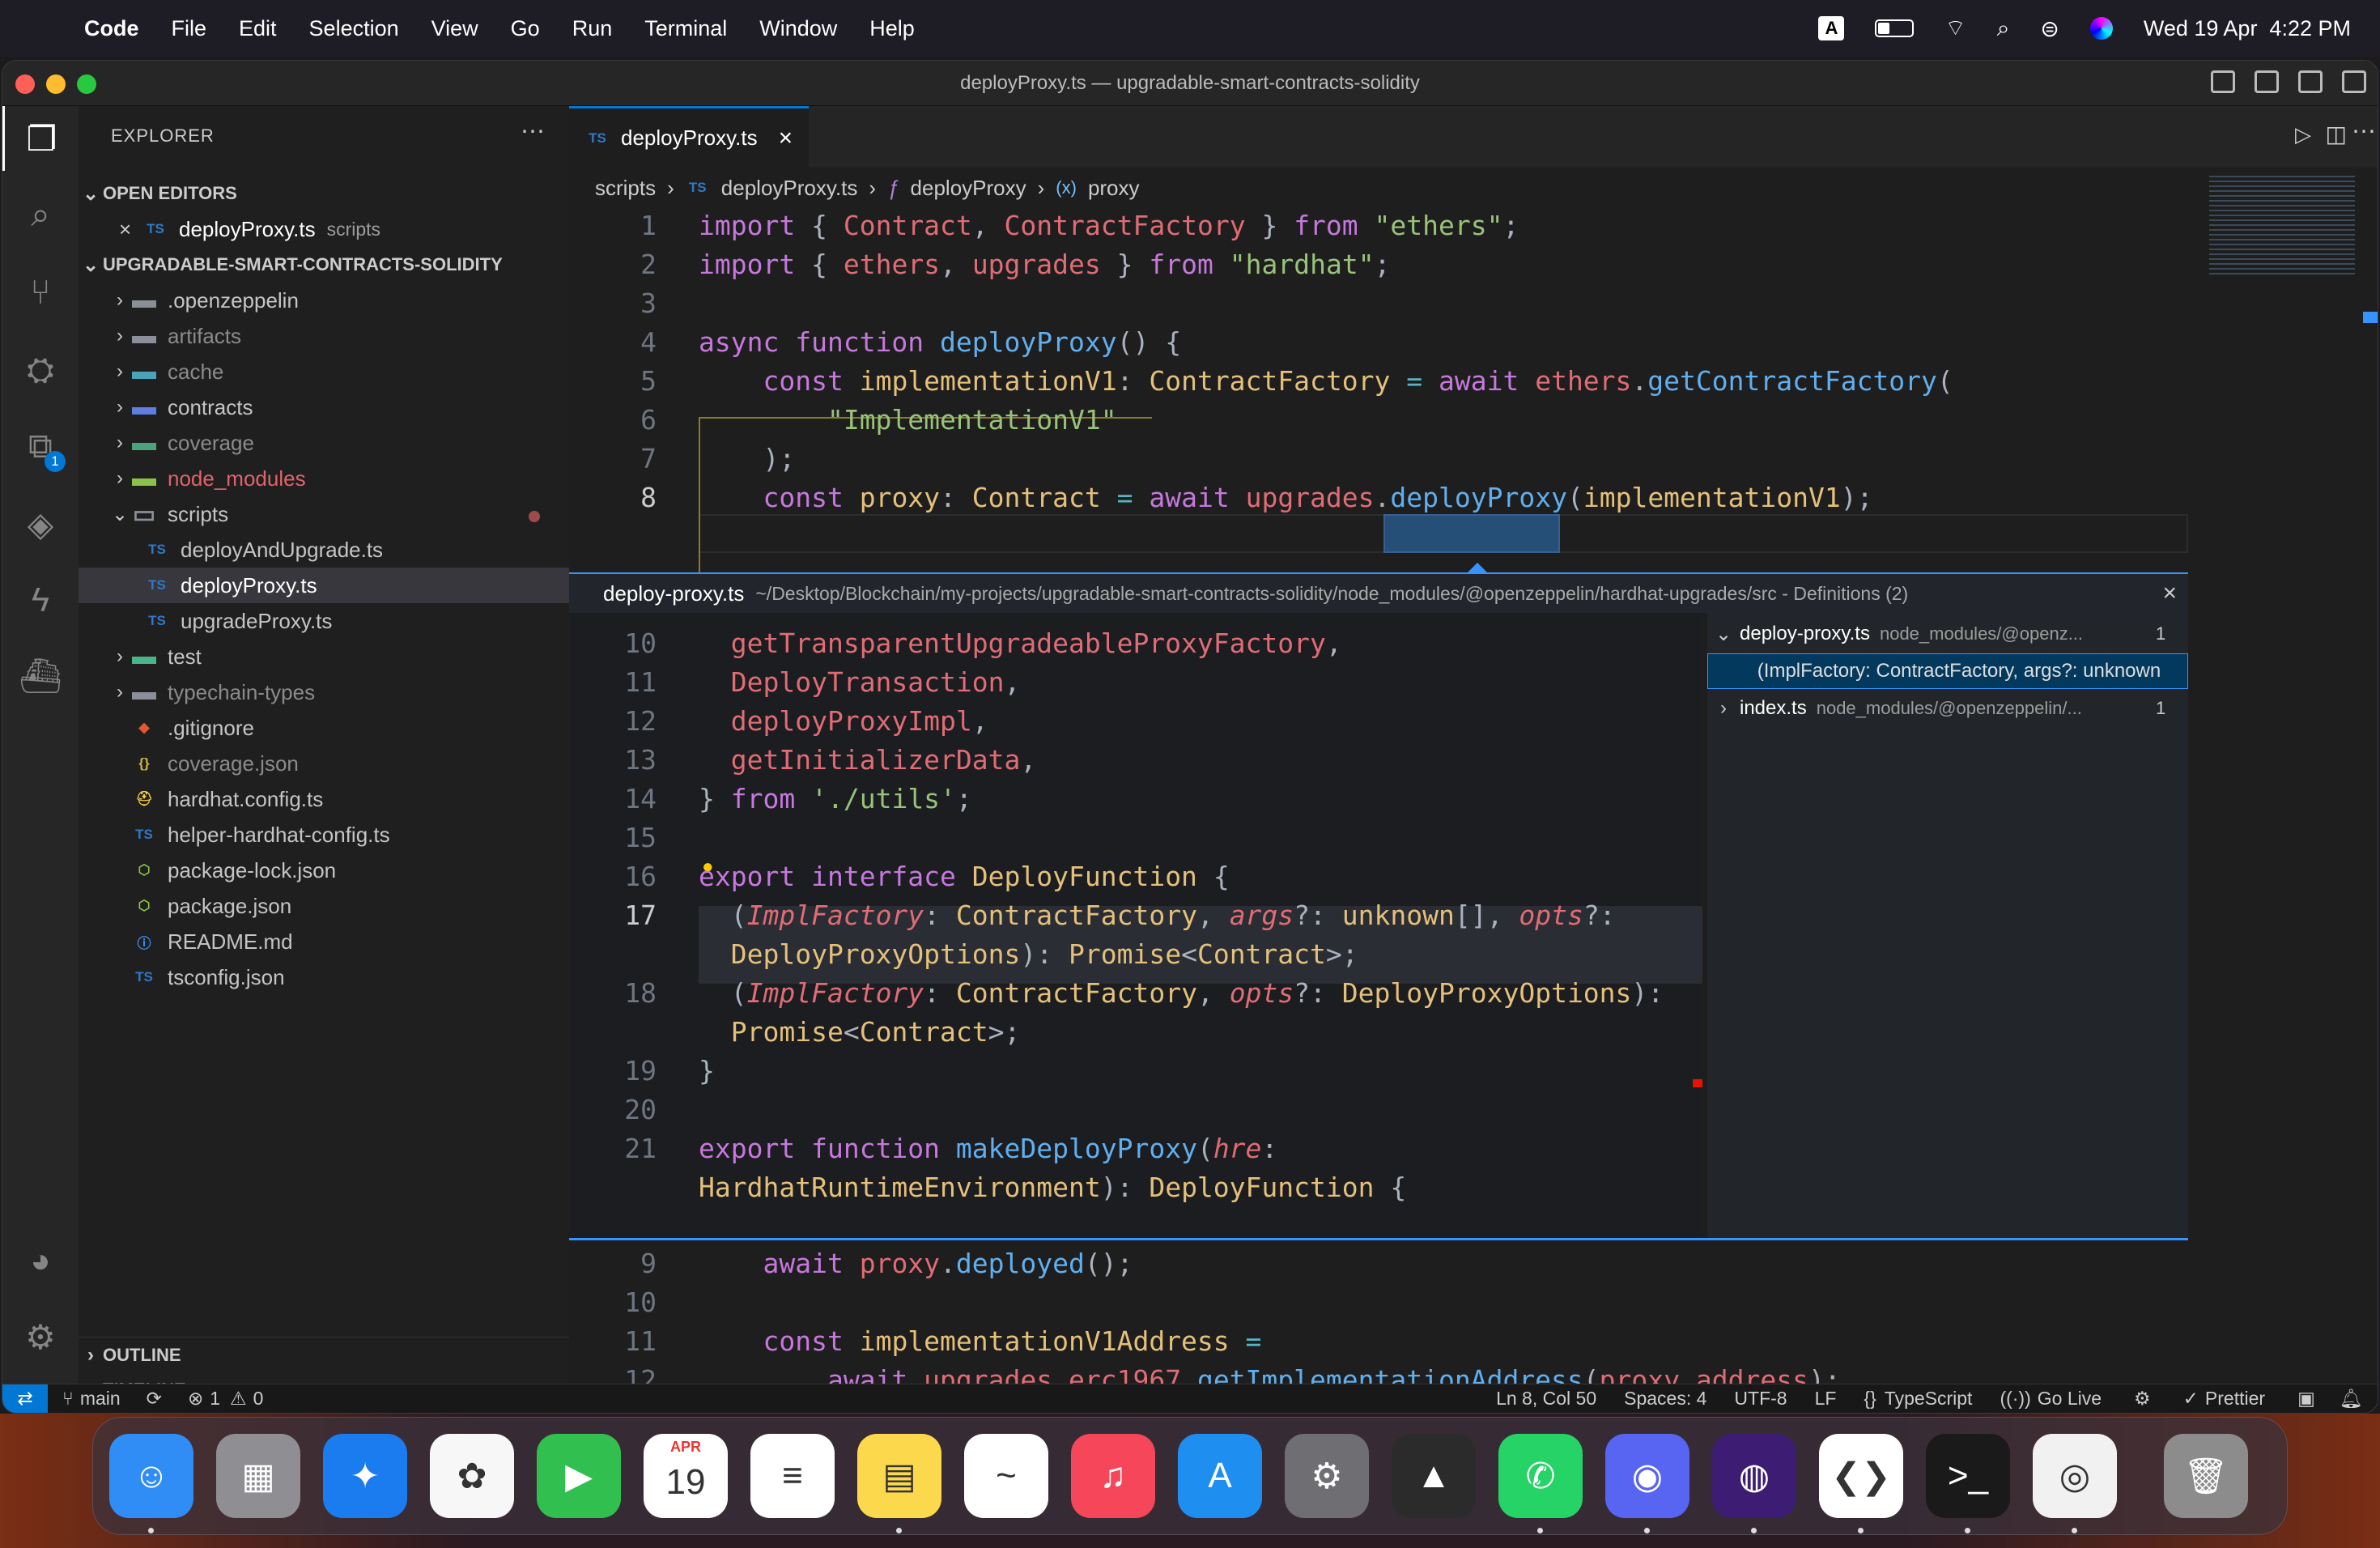  Describe the element at coordinates (916, 1264) in the screenshot. I see `code-line: await proxy.deployed();` at that location.